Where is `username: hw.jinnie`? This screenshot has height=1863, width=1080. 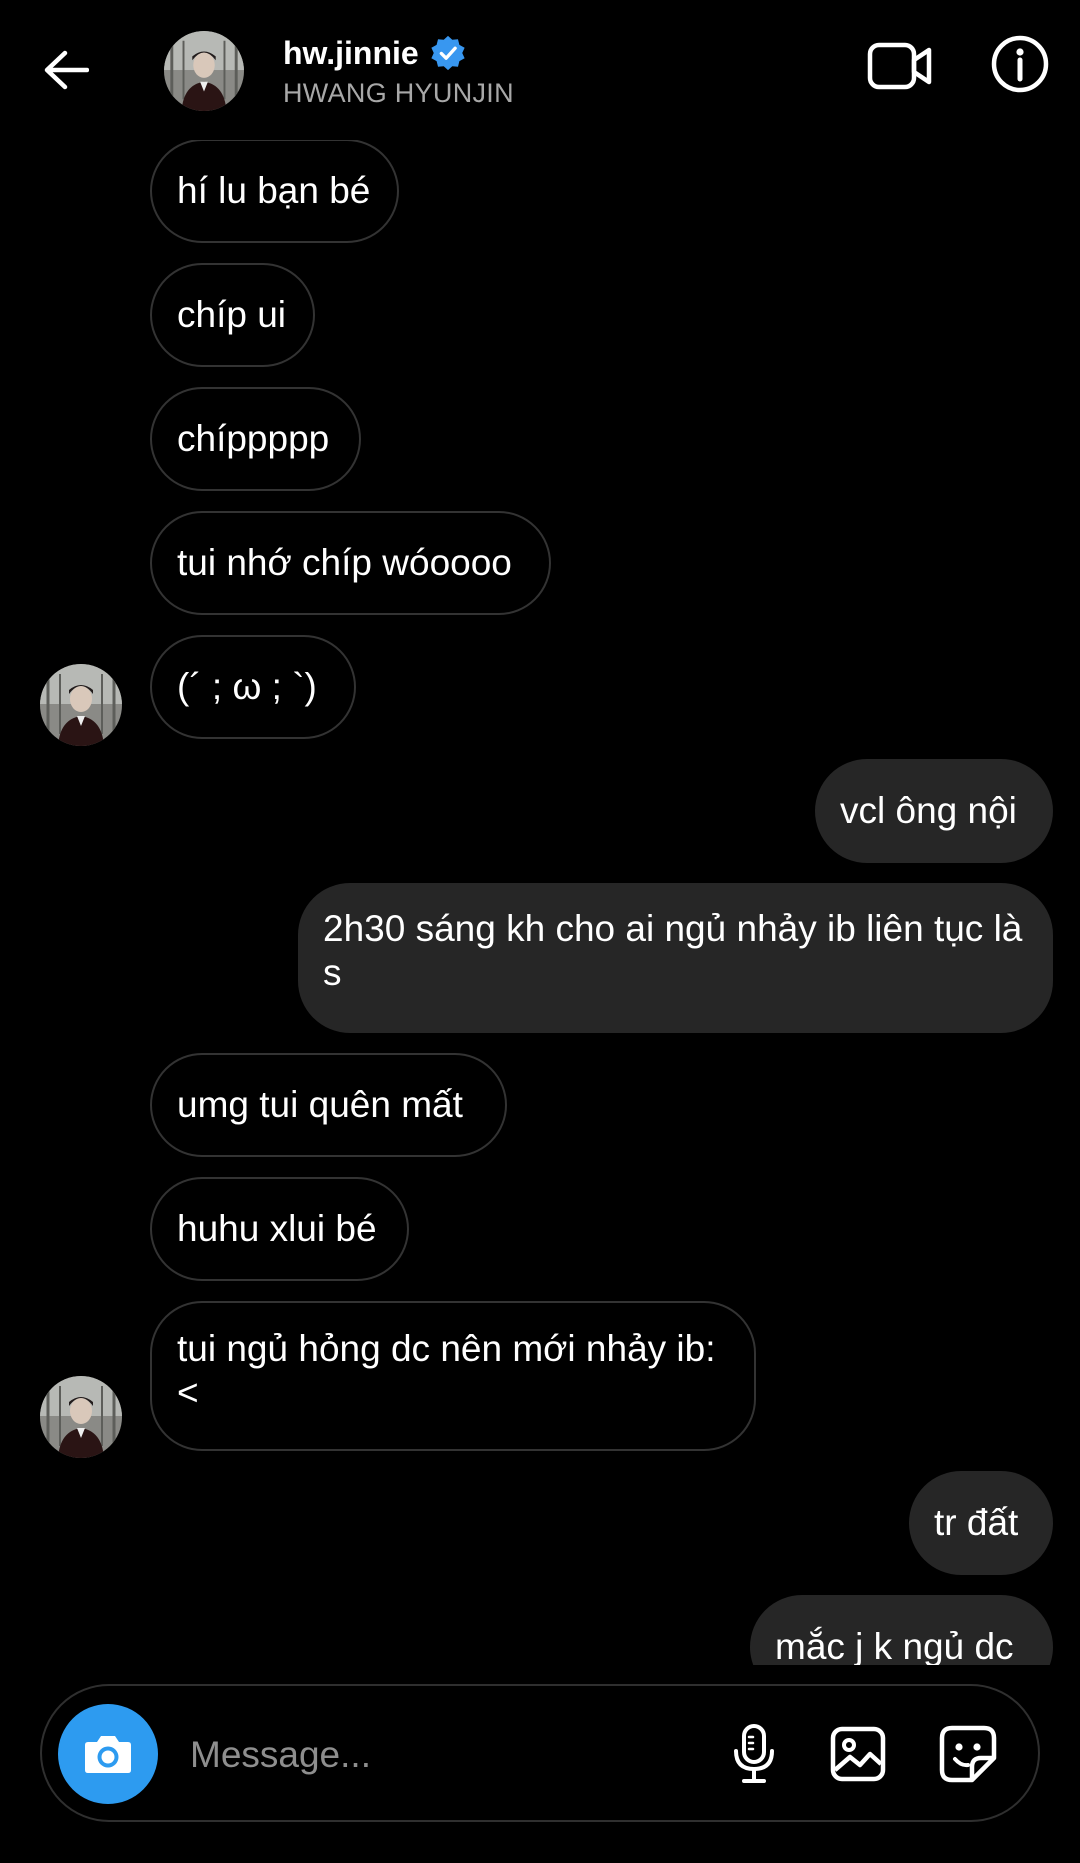
username: hw.jinnie is located at coordinates (351, 53).